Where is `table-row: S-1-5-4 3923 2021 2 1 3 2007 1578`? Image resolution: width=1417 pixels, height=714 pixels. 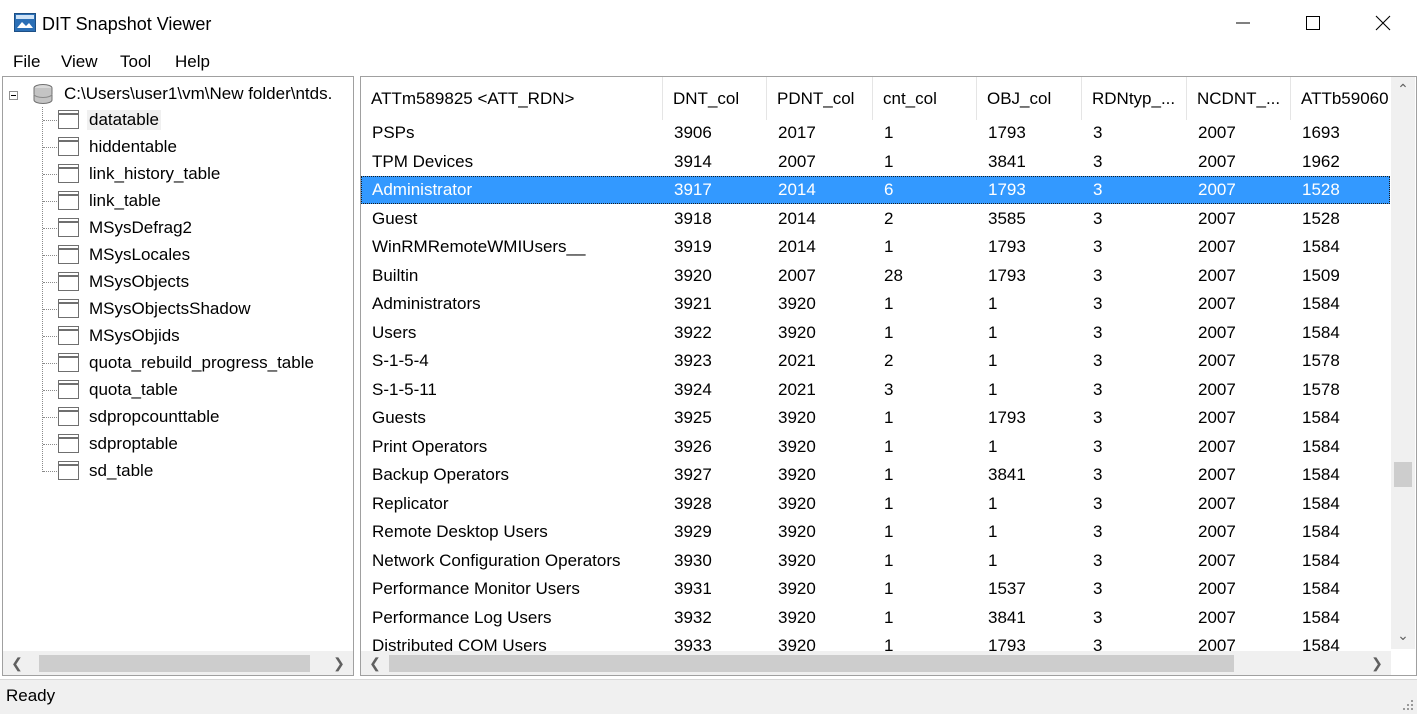
table-row: S-1-5-4 3923 2021 2 1 3 2007 1578 is located at coordinates (875, 361).